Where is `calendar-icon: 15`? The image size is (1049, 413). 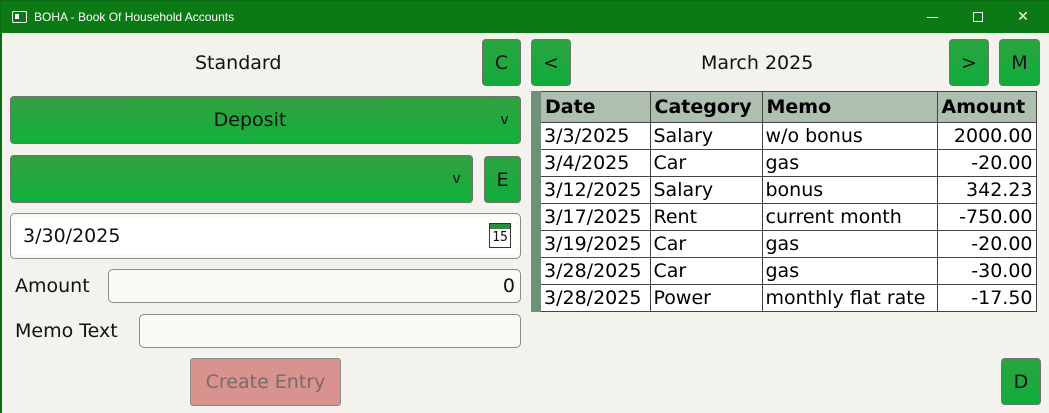 calendar-icon: 15 is located at coordinates (500, 235).